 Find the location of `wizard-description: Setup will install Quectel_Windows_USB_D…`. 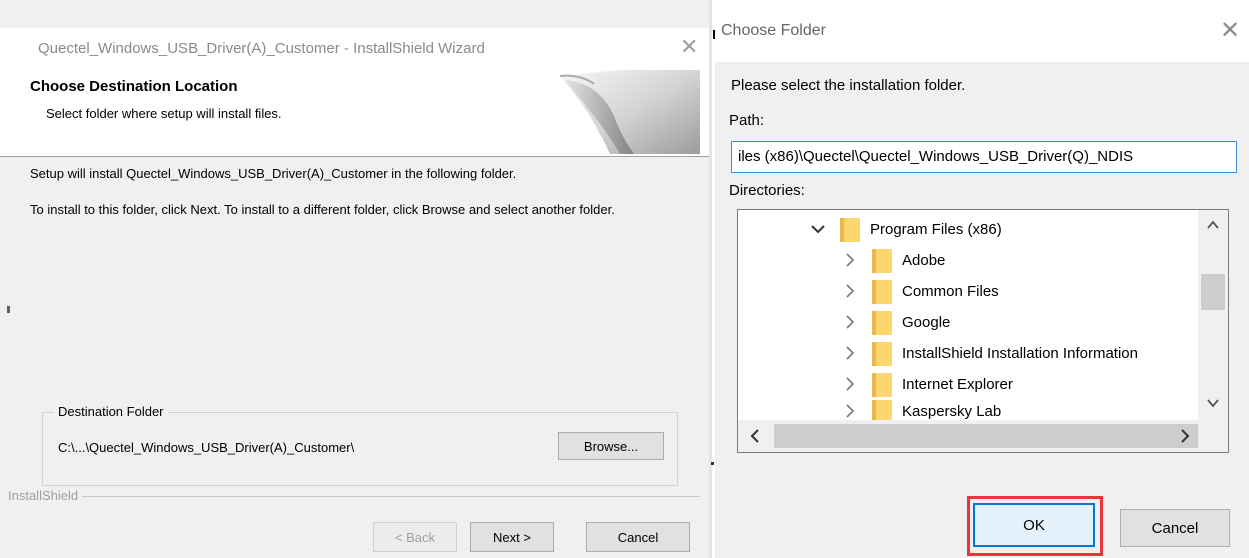

wizard-description: Setup will install Quectel_Windows_USB_D… is located at coordinates (273, 173).